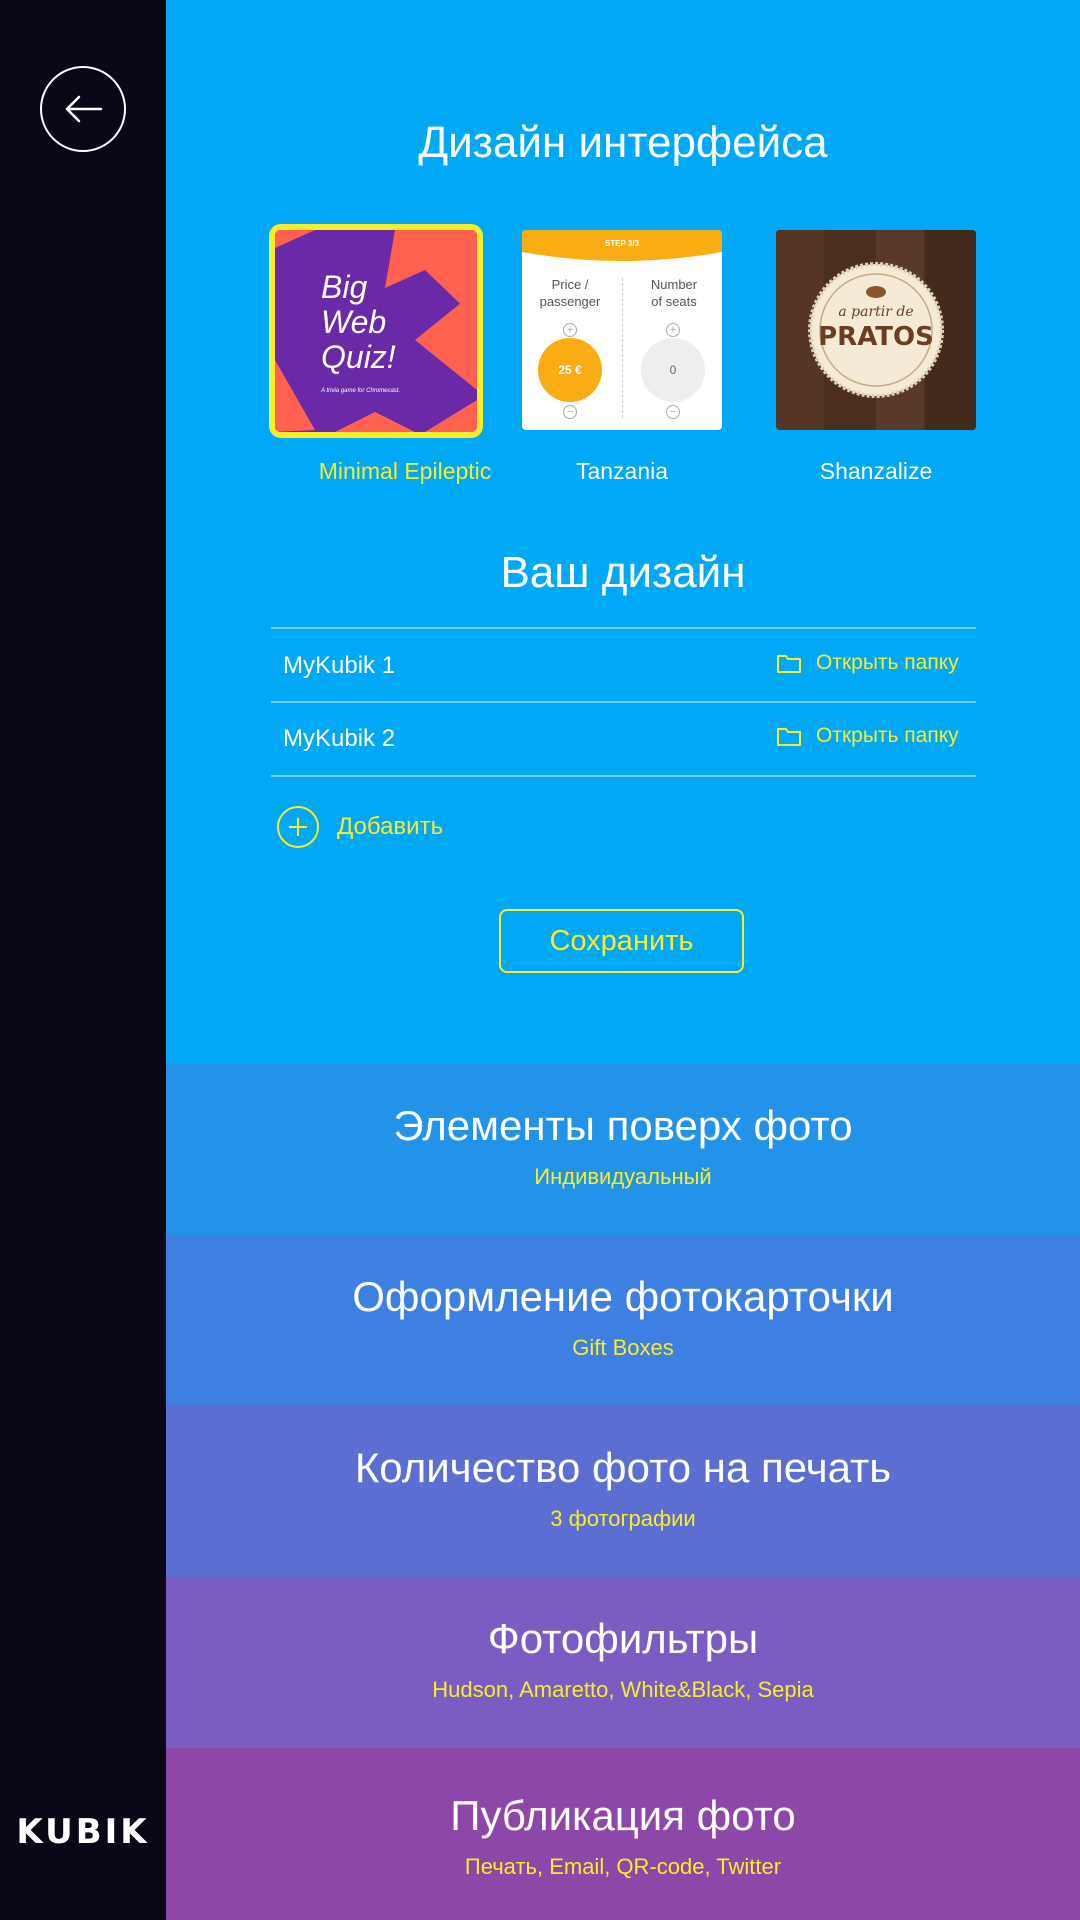 Image resolution: width=1080 pixels, height=1920 pixels. Describe the element at coordinates (622, 243) in the screenshot. I see `step-label: STEP 3/3` at that location.